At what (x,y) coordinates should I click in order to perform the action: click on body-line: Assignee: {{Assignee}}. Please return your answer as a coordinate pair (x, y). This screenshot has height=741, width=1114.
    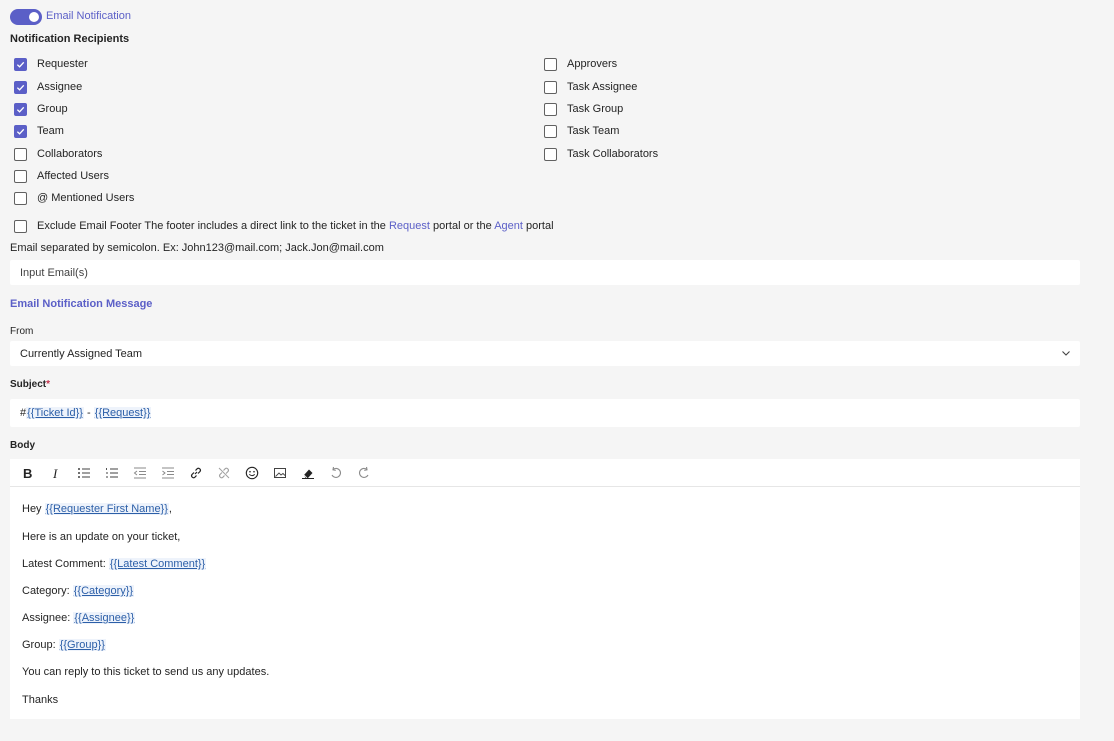
    Looking at the image, I should click on (79, 618).